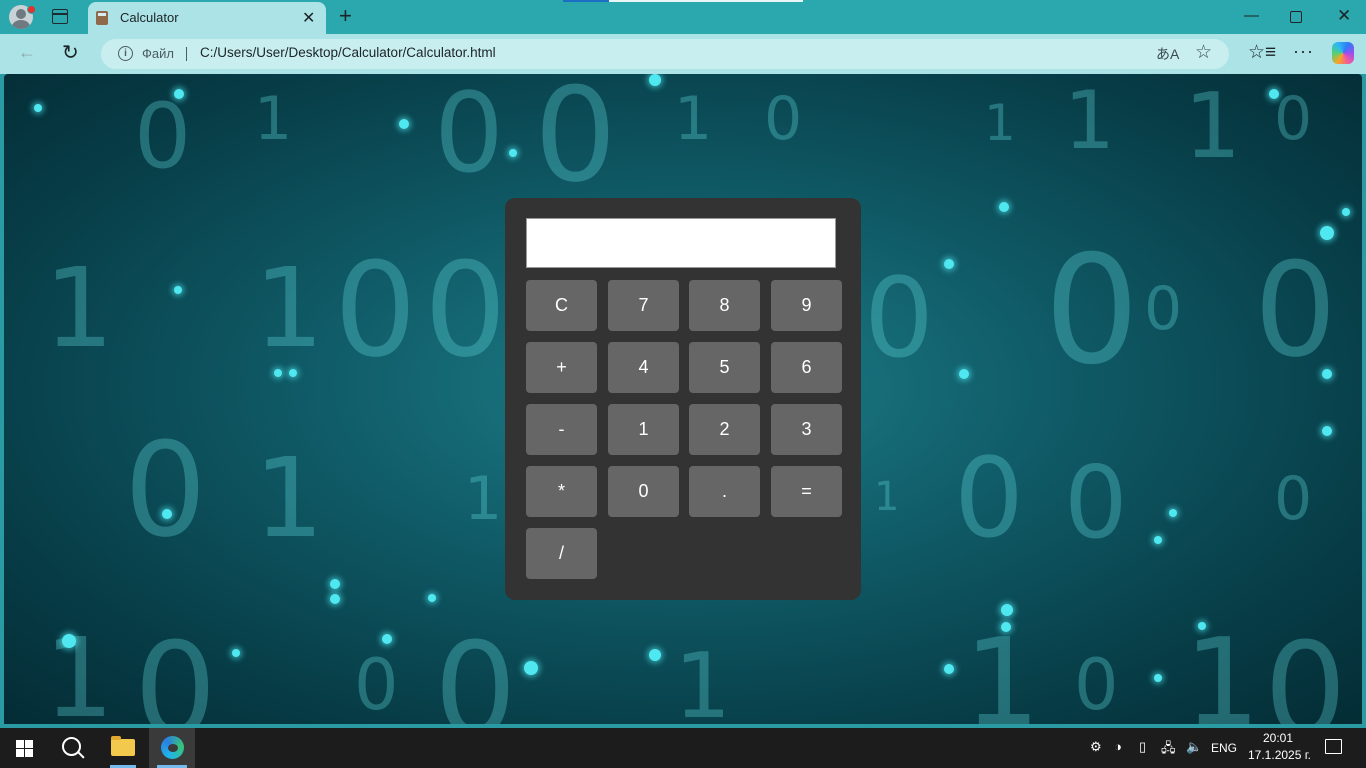 The height and width of the screenshot is (768, 1366). I want to click on tray-app-icon: ⚙, so click(1096, 747).